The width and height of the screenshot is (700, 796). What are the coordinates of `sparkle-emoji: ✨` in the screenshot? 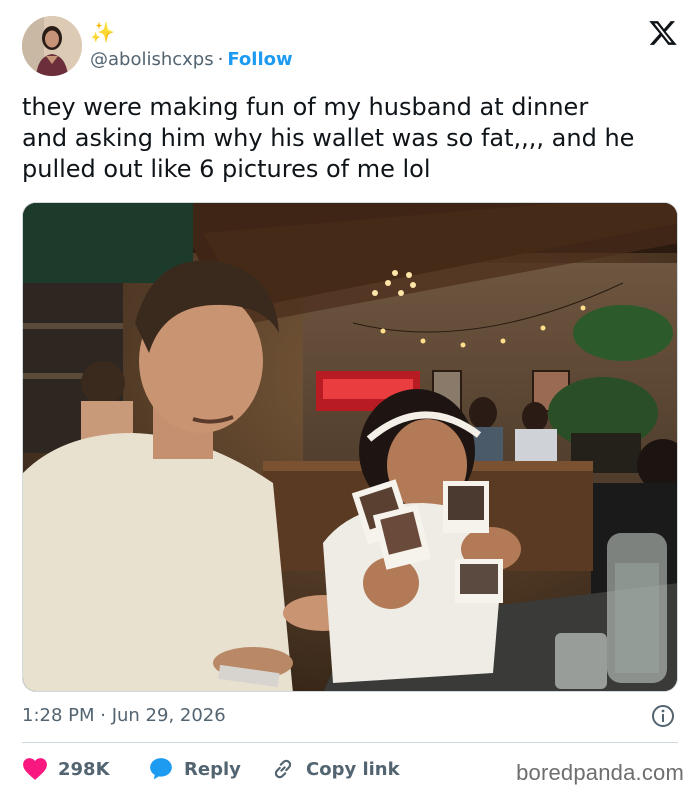 It's located at (102, 32).